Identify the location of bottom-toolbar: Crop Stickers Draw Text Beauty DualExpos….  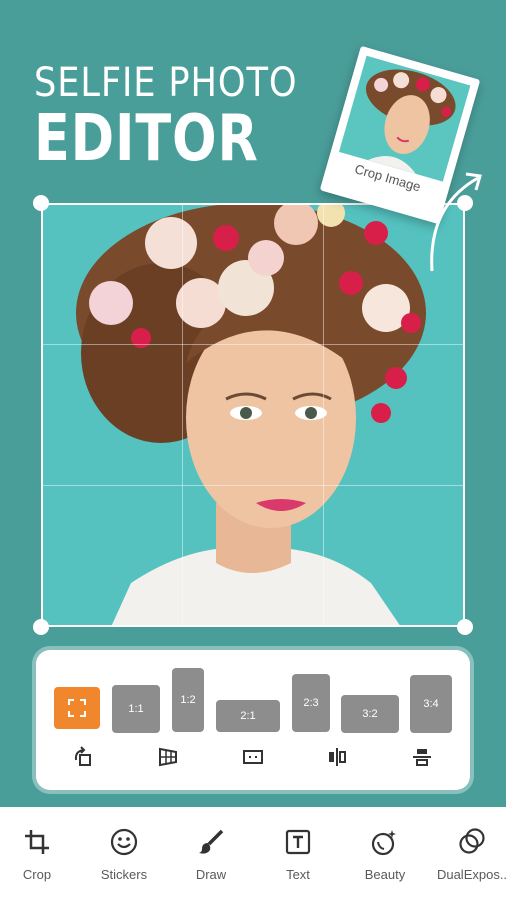
(253, 853).